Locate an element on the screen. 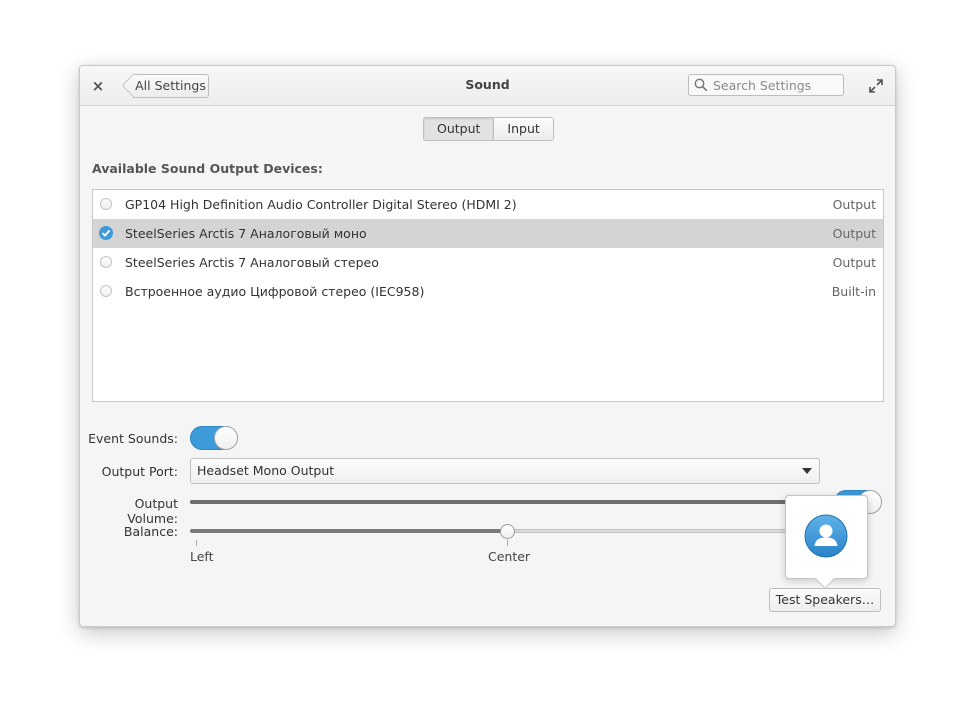 This screenshot has width=973, height=718. maximize-icon is located at coordinates (876, 86).